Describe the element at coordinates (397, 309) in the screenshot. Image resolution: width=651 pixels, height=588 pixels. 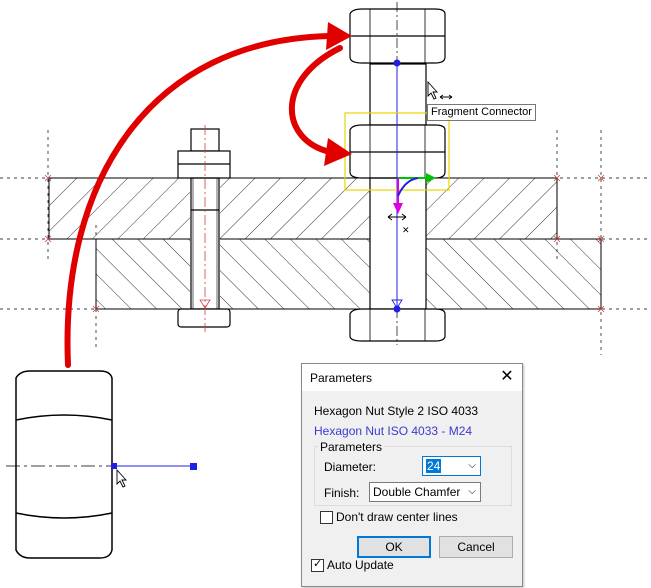
I see `connector-point-bottom` at that location.